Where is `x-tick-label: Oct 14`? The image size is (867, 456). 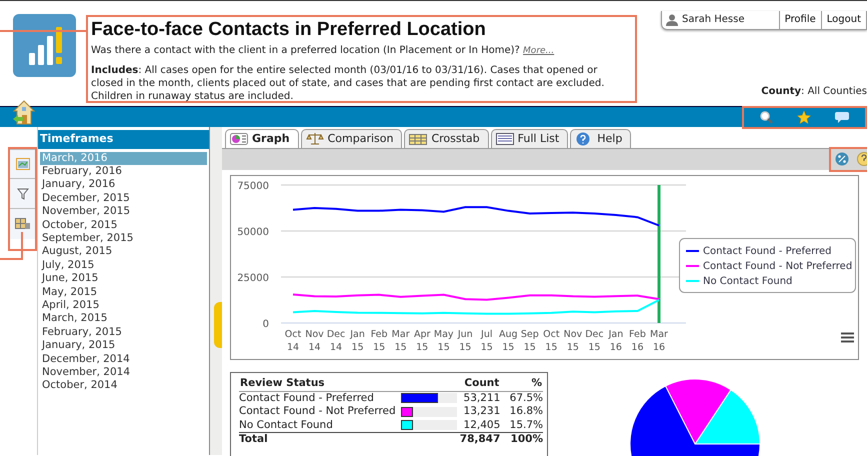 x-tick-label: Oct 14 is located at coordinates (293, 340).